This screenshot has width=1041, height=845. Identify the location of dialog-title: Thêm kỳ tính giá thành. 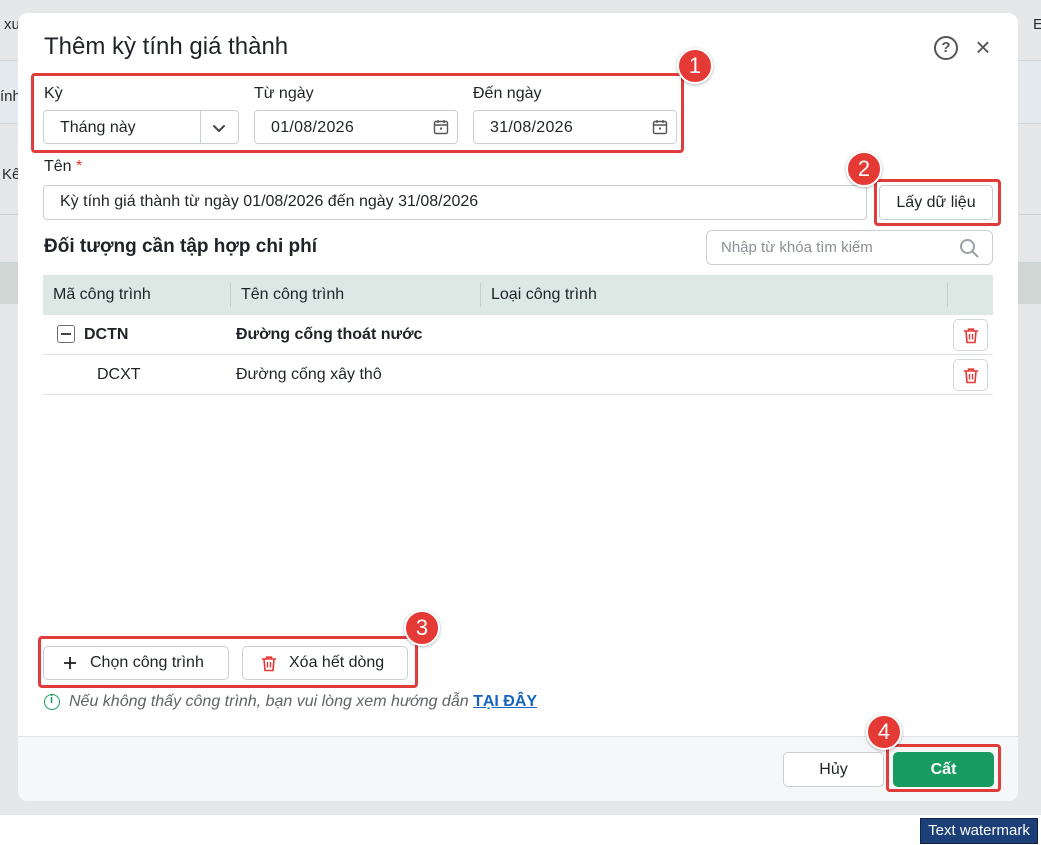
(166, 46).